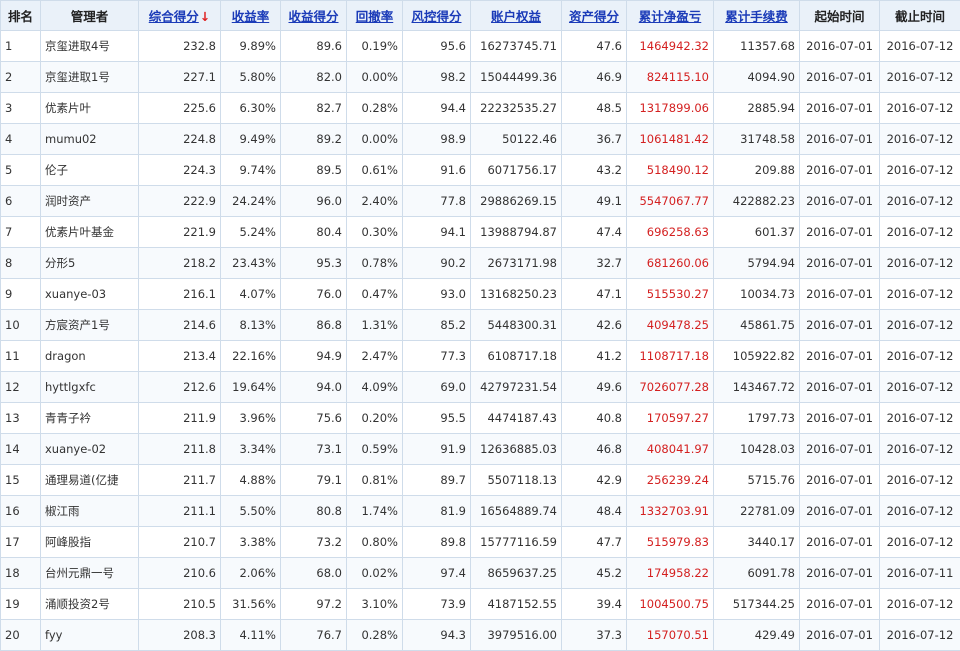 This screenshot has width=960, height=651. Describe the element at coordinates (670, 325) in the screenshot. I see `net-profit-cell: 409478.25` at that location.